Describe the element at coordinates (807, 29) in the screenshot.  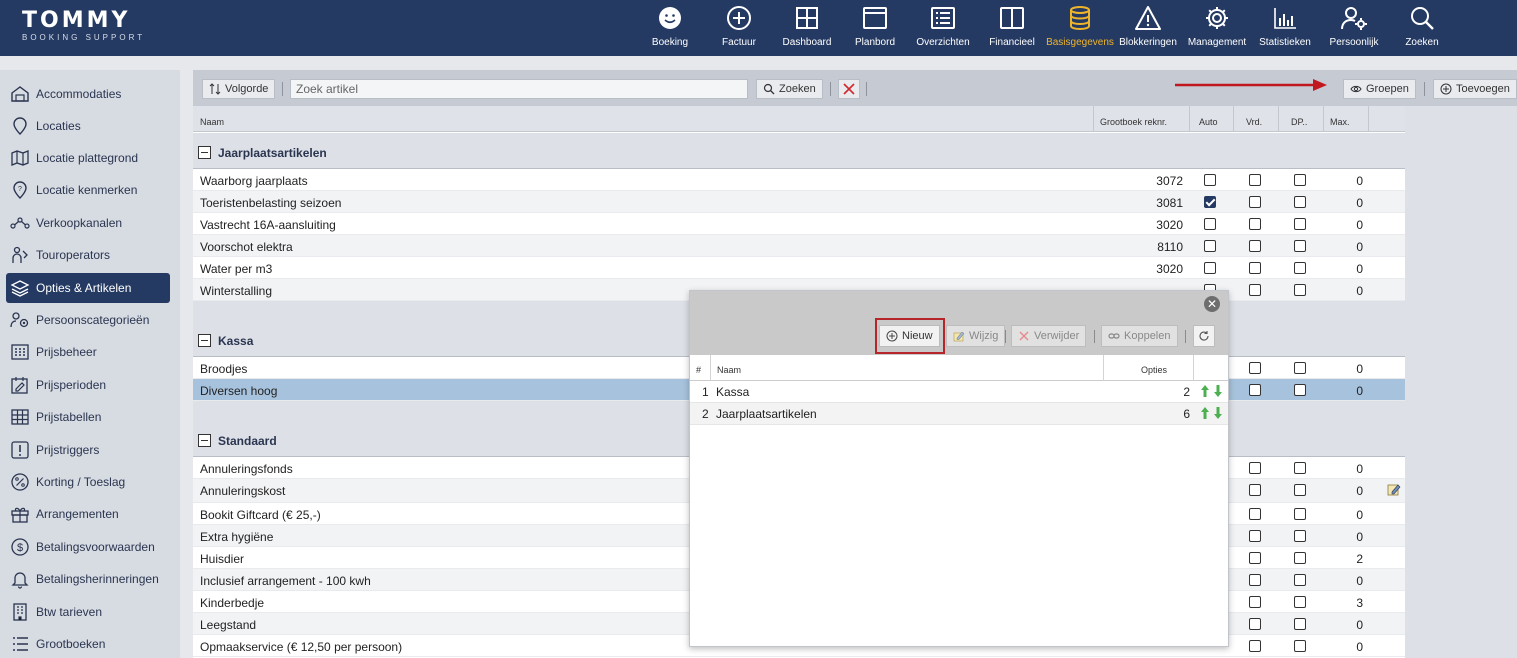
I see `nav-dashboard: Dashboard` at that location.